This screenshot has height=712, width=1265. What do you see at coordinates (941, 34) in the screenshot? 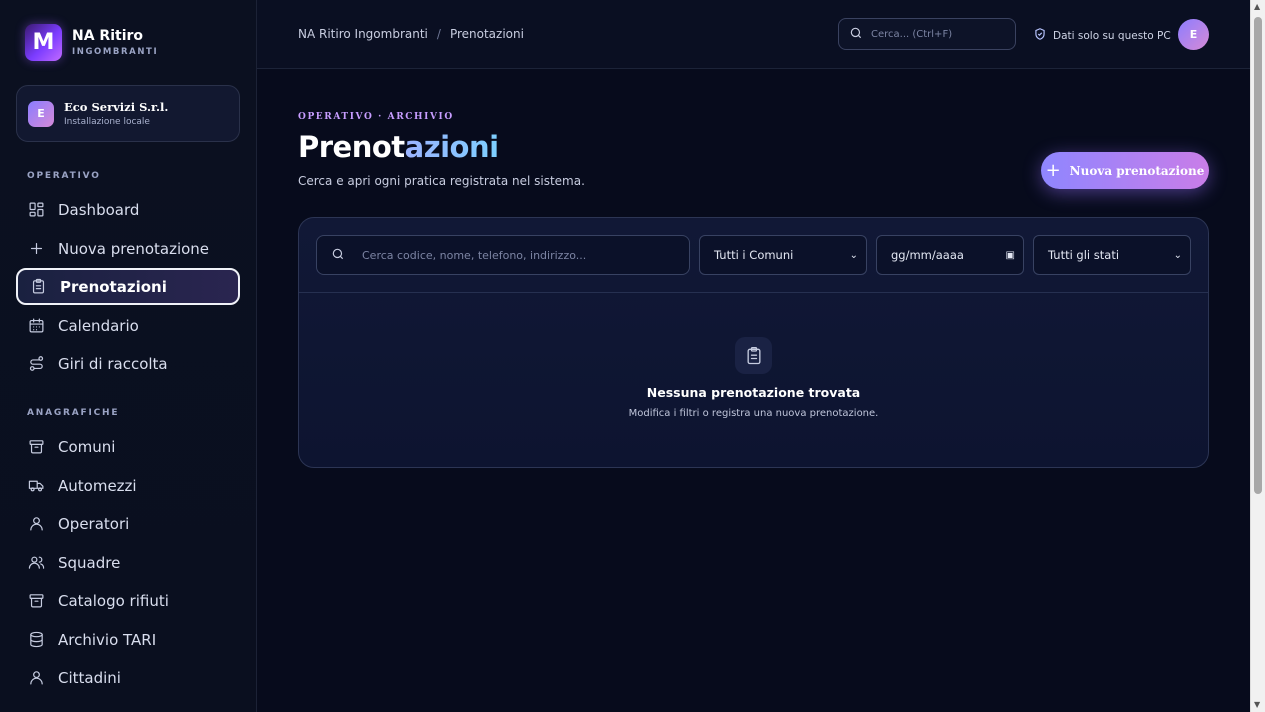
I see `global-search-input` at bounding box center [941, 34].